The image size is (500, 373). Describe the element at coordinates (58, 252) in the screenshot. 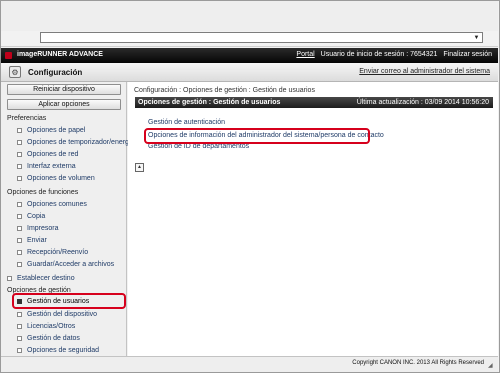

I see `sidebar-item-label: Recepción/Reenvío` at that location.